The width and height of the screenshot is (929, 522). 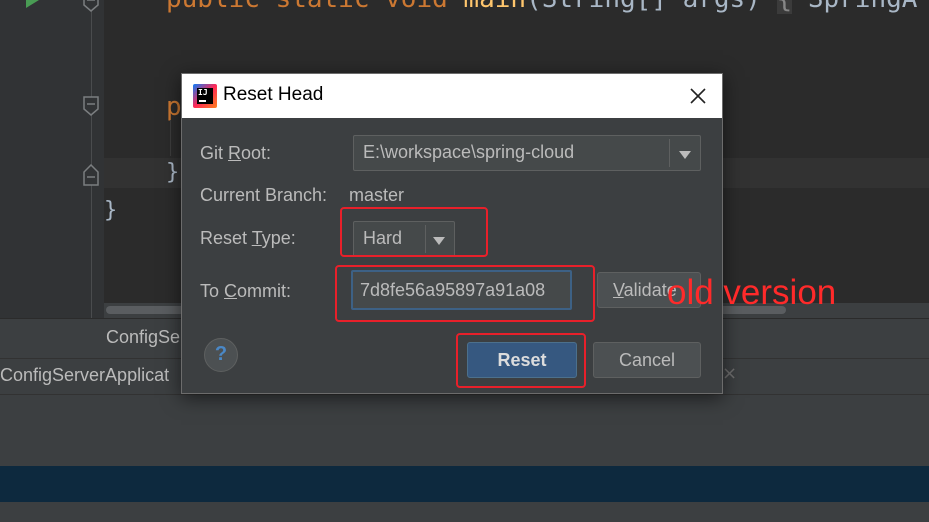 I want to click on cancel-button: Cancel, so click(x=647, y=360).